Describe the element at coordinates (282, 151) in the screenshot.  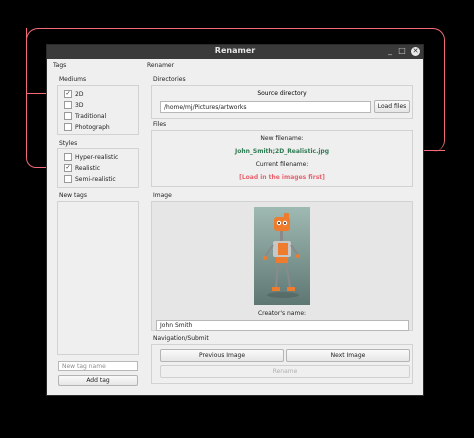
I see `new-filename-value: John_Smith;2D_Realistic.jpg` at that location.